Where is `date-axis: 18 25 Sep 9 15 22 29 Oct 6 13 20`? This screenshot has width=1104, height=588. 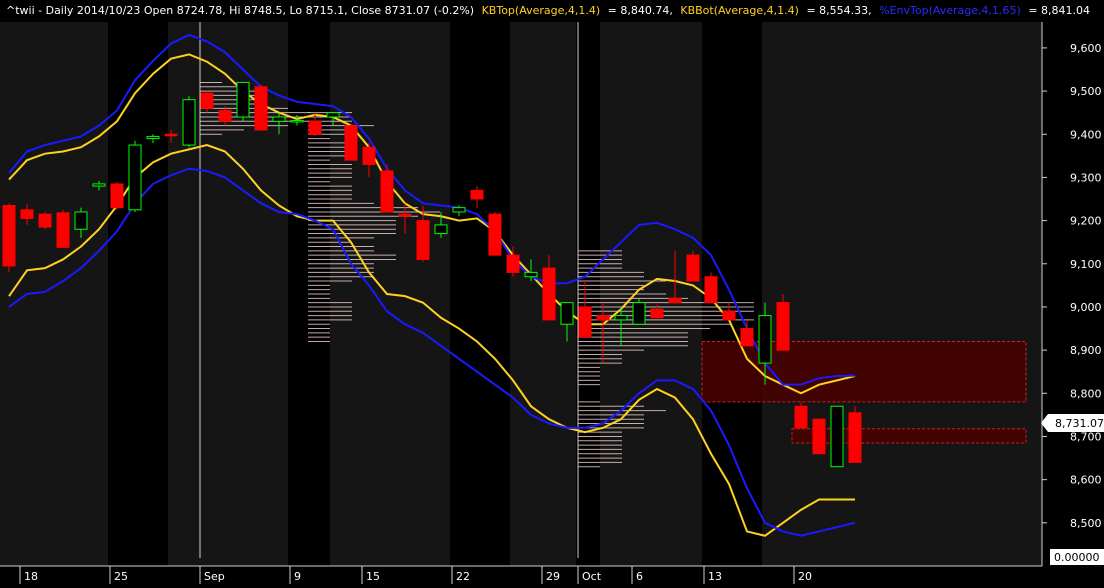 date-axis: 18 25 Sep 9 15 22 29 Oct 6 13 20 is located at coordinates (521, 574).